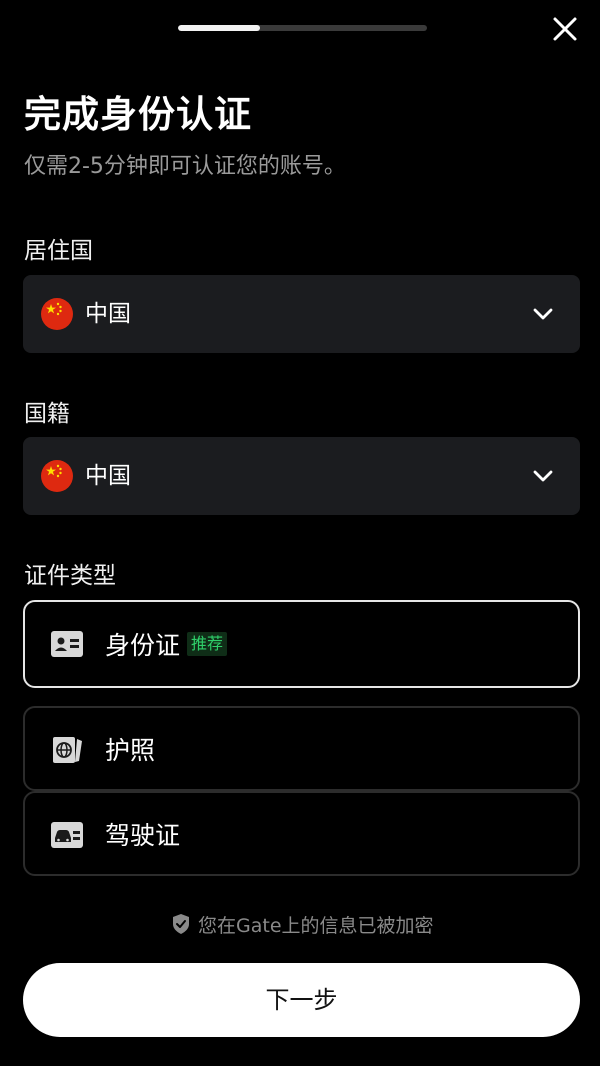 The width and height of the screenshot is (600, 1066). Describe the element at coordinates (219, 28) in the screenshot. I see `progress-bar-fill` at that location.